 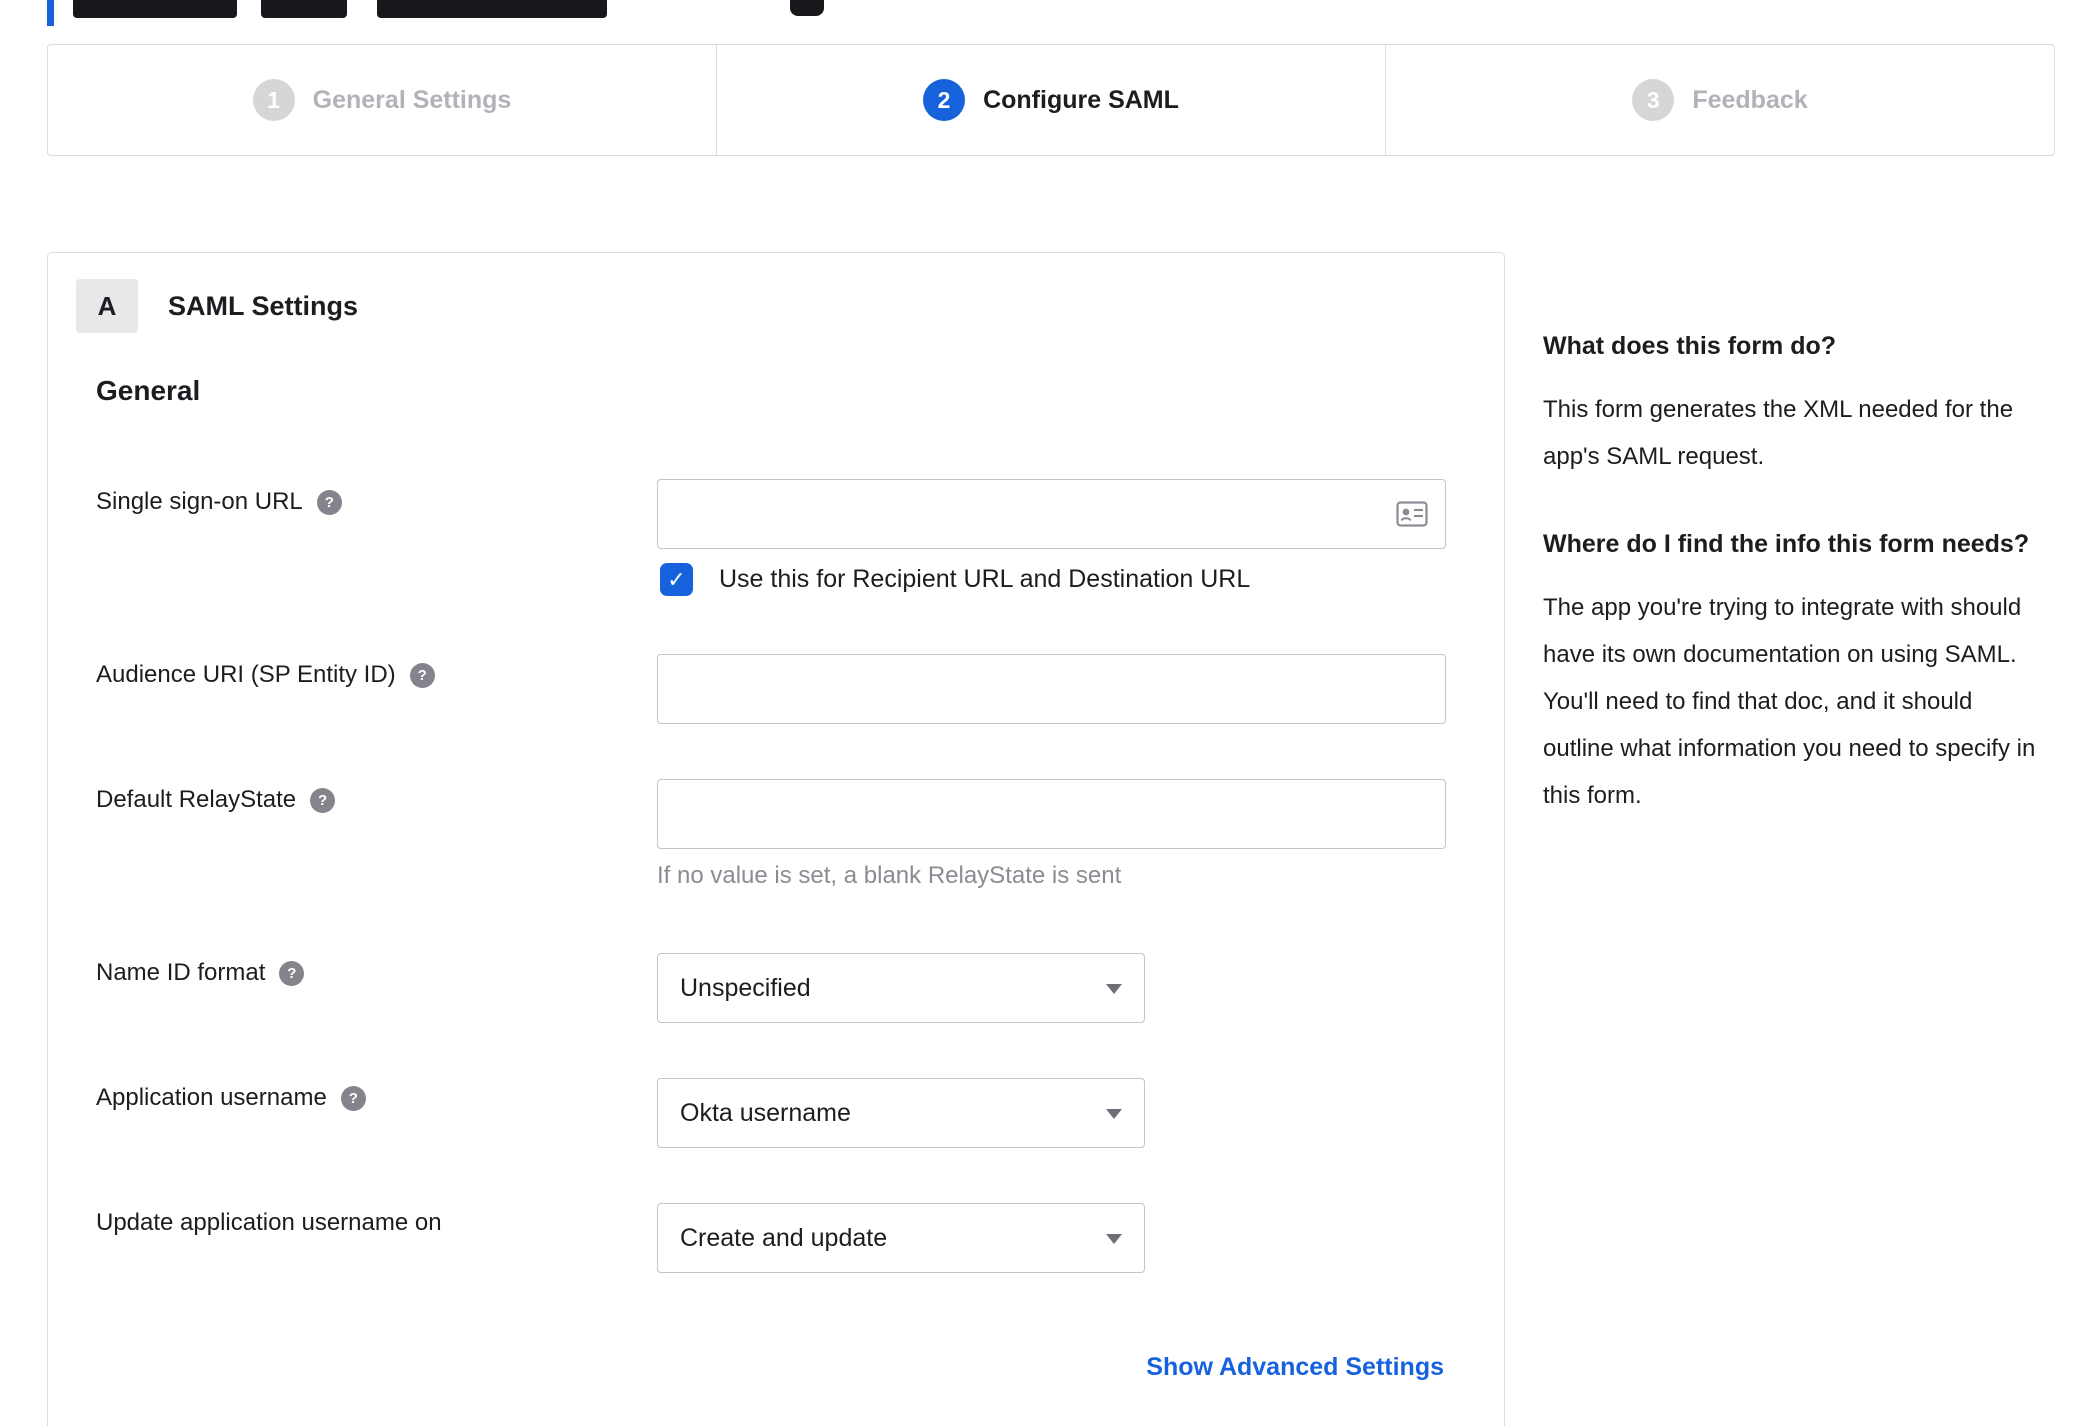 What do you see at coordinates (265, 675) in the screenshot?
I see `audience-uri-label: Audience URI (SP Entity ID) ?` at bounding box center [265, 675].